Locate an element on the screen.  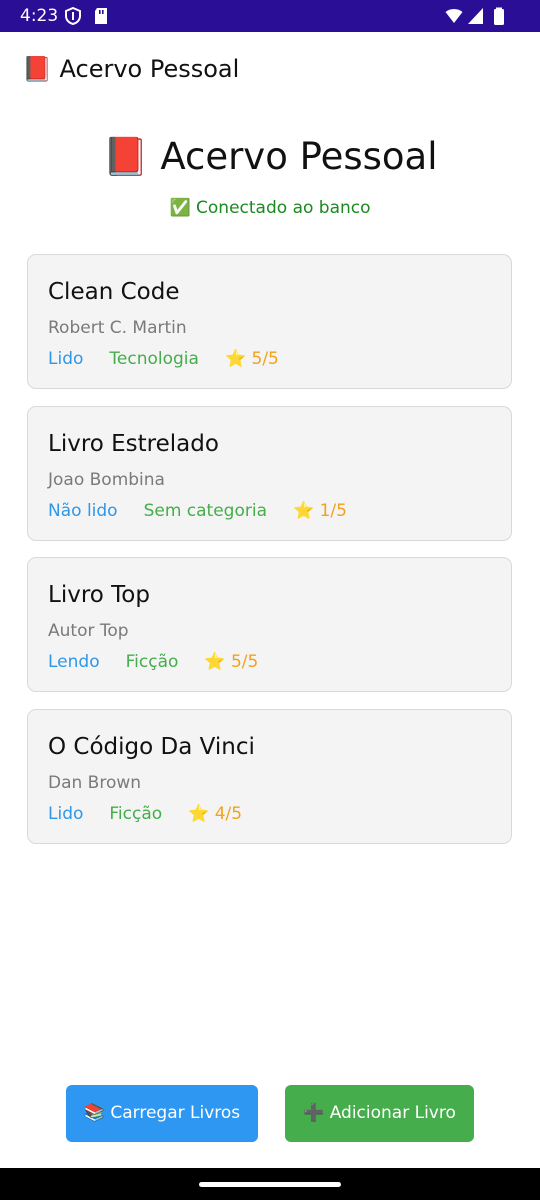
book-title: O Código Da Vinci is located at coordinates (151, 747).